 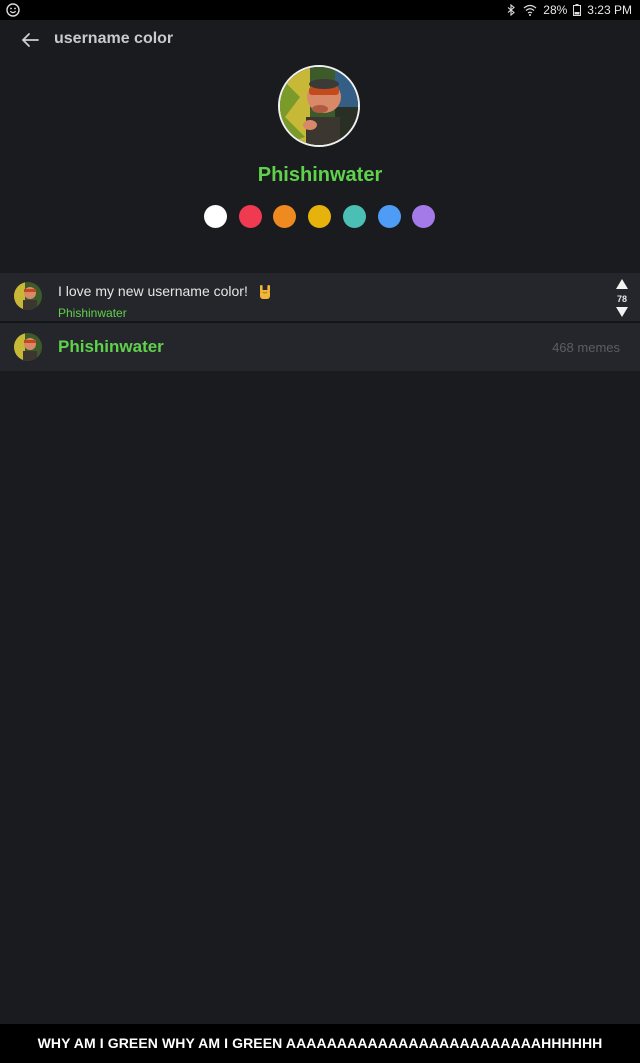 What do you see at coordinates (577, 10) in the screenshot?
I see `battery-icon` at bounding box center [577, 10].